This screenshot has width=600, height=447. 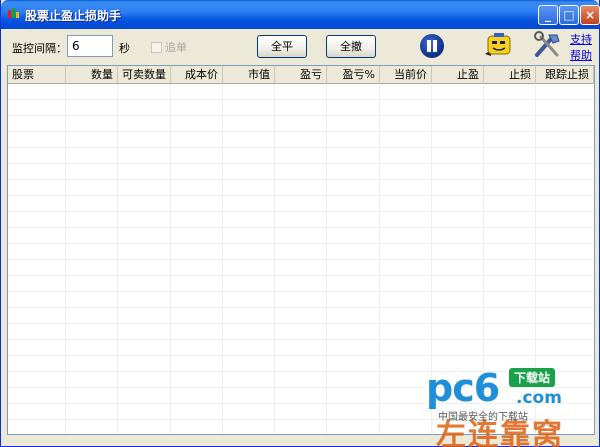 I want to click on help-link: 帮助, so click(x=581, y=55).